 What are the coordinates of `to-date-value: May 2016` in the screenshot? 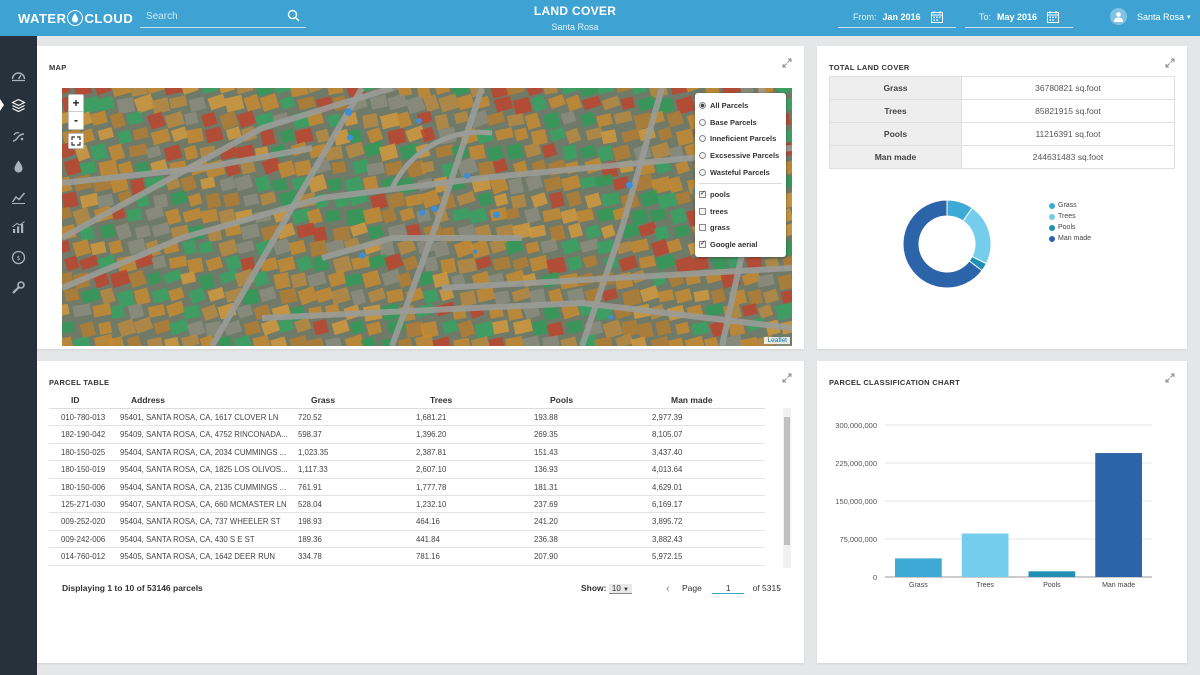 It's located at (1017, 16).